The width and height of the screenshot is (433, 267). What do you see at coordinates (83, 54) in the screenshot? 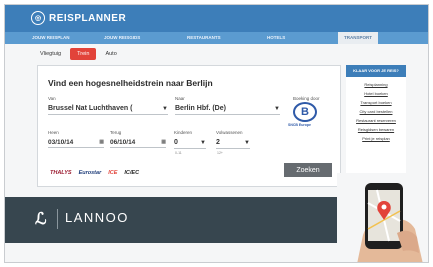
I see `tab-trein: Trein` at bounding box center [83, 54].